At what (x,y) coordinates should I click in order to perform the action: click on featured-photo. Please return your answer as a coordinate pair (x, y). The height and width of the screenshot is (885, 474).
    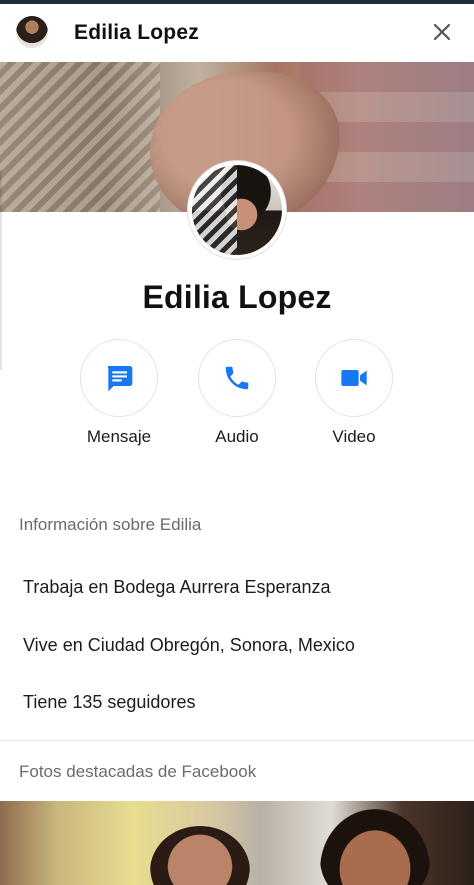
    Looking at the image, I should click on (237, 843).